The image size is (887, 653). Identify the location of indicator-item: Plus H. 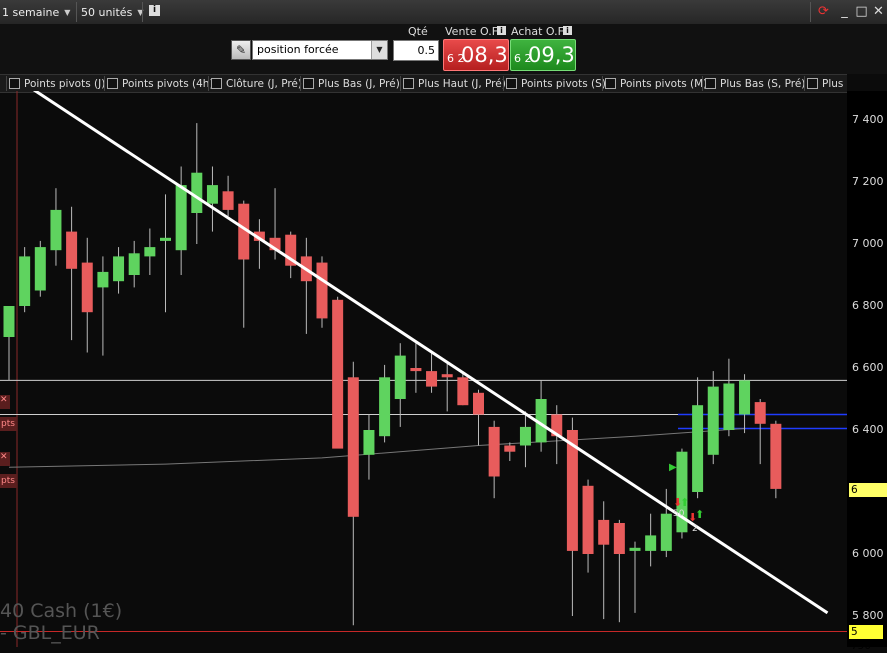
(827, 83).